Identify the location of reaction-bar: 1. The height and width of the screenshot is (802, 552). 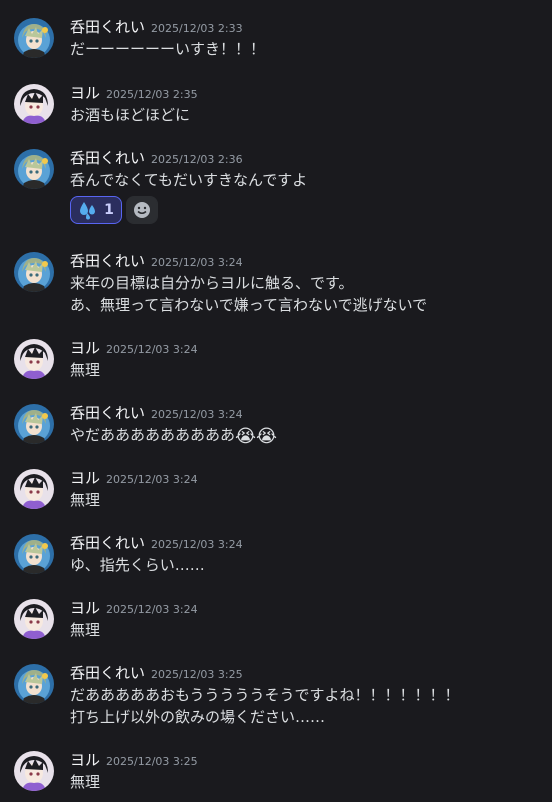
(114, 210).